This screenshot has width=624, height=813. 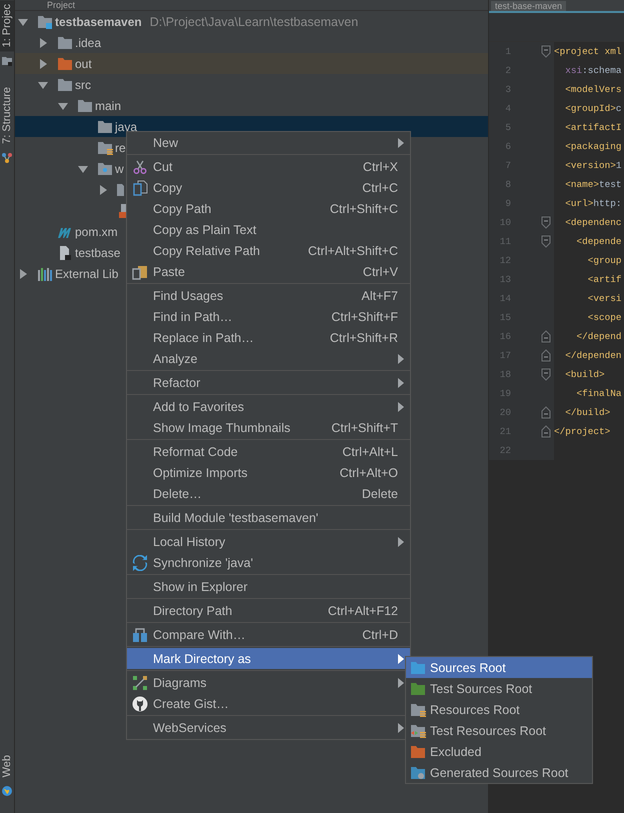 I want to click on module-path: D:\Project\Java\Learn\testbasemaven, so click(x=254, y=21).